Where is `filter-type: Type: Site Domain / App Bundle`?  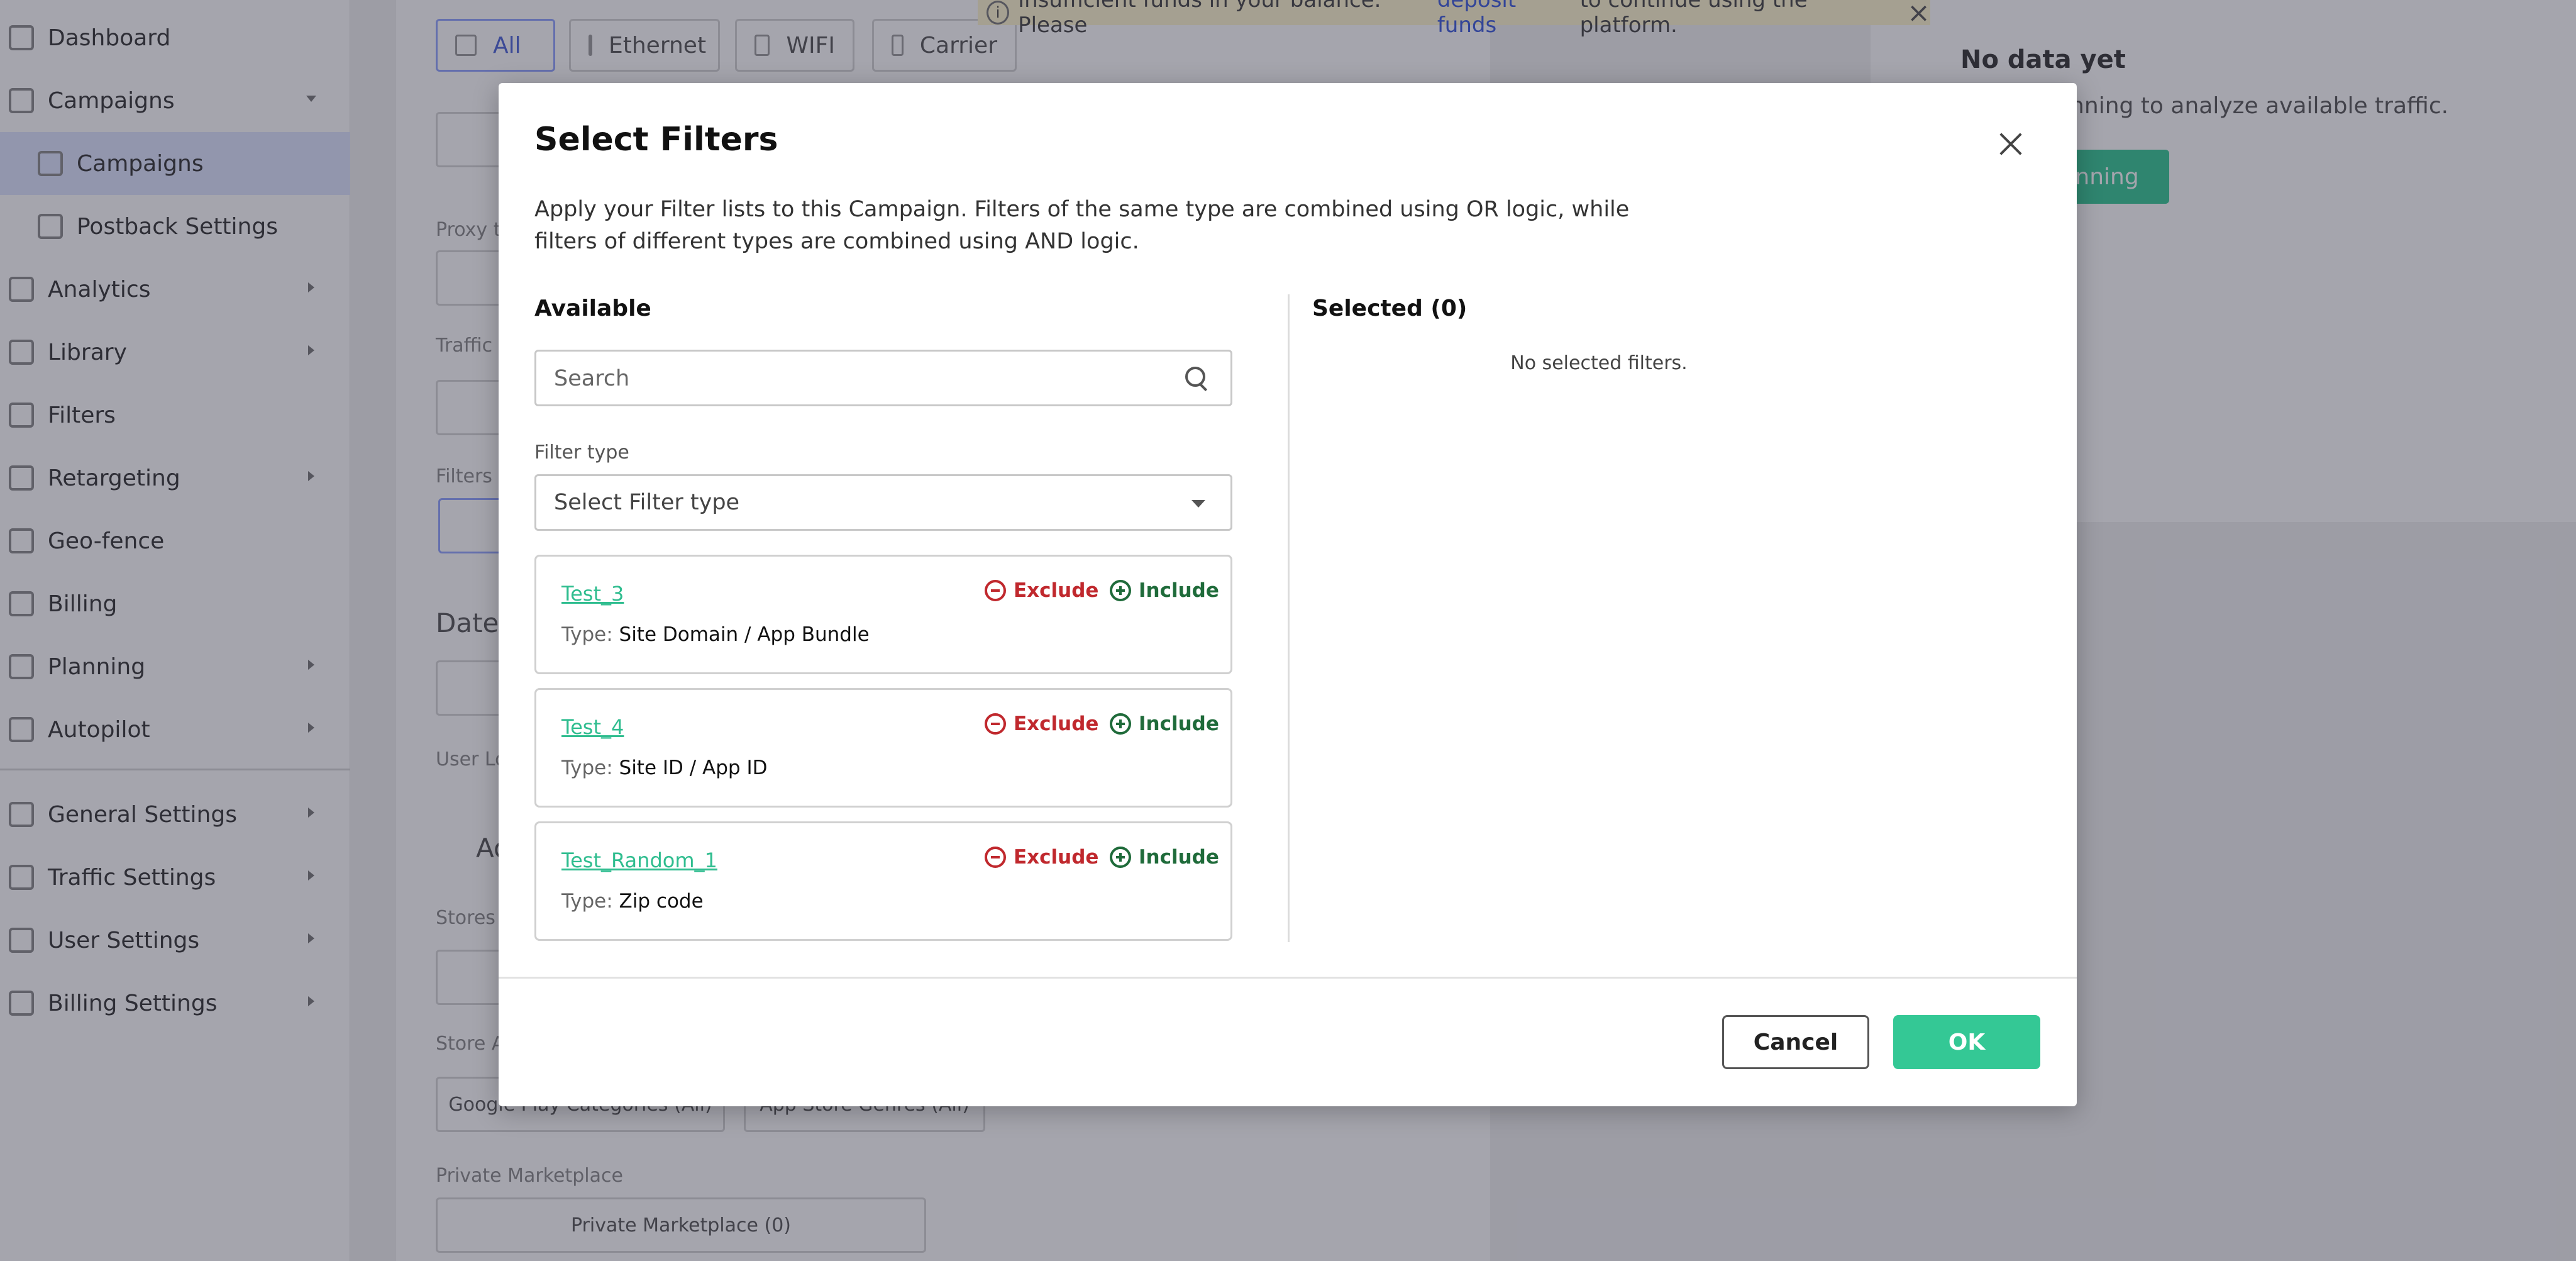
filter-type: Type: Site Domain / App Bundle is located at coordinates (715, 634).